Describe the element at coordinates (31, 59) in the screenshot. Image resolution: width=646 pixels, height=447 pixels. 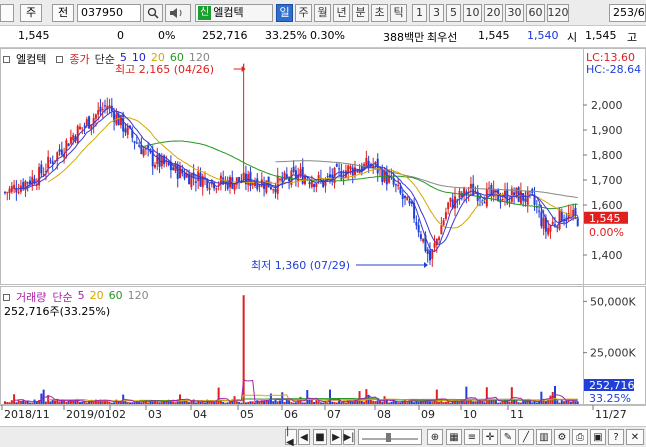
I see `price-panel-name: 엘컴텍` at that location.